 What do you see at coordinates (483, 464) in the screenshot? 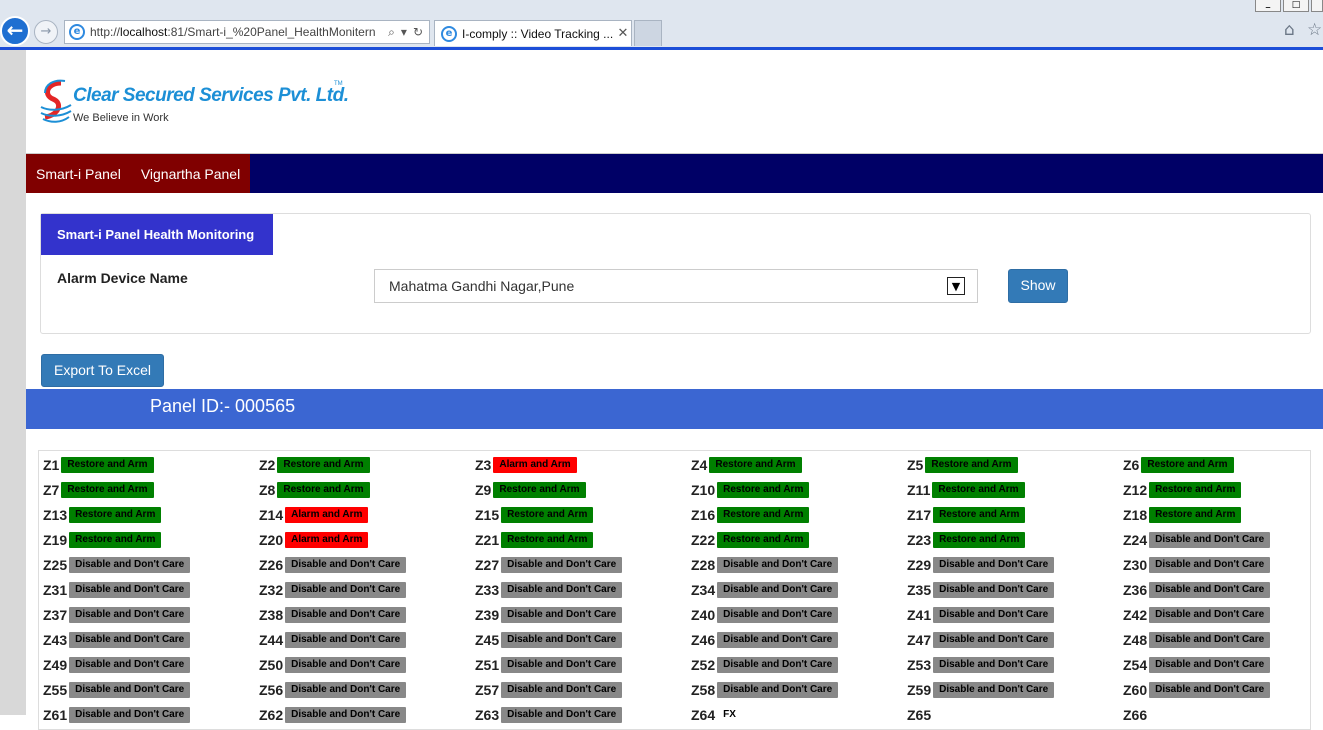
I see `zone-label: Z3` at bounding box center [483, 464].